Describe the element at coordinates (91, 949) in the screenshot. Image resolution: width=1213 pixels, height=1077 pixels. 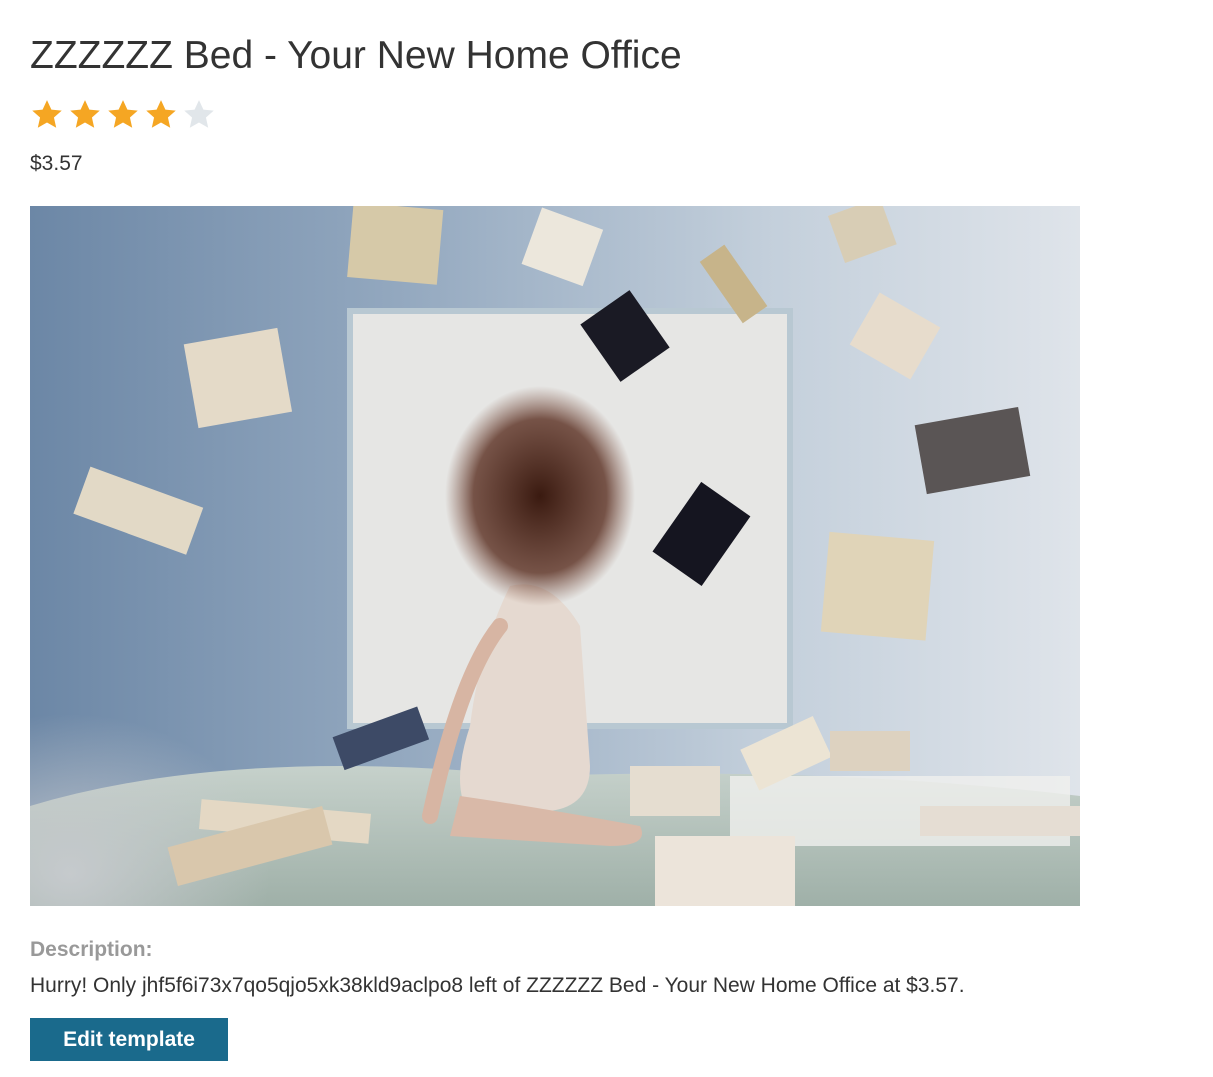
I see `description-label: Description:` at that location.